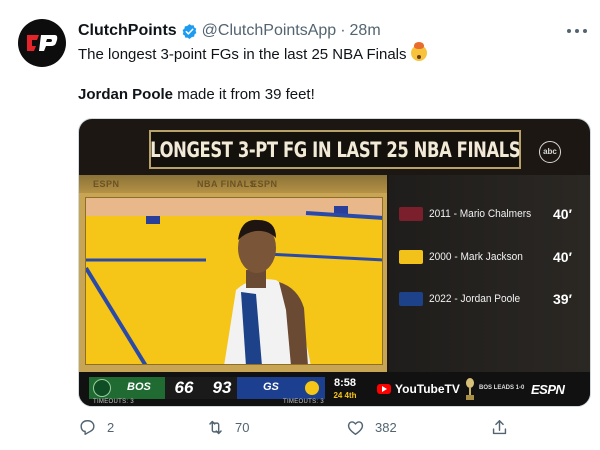 The image size is (600, 450). Describe the element at coordinates (244, 94) in the screenshot. I see `tweet-text-rest: made it from 39 feet!` at that location.